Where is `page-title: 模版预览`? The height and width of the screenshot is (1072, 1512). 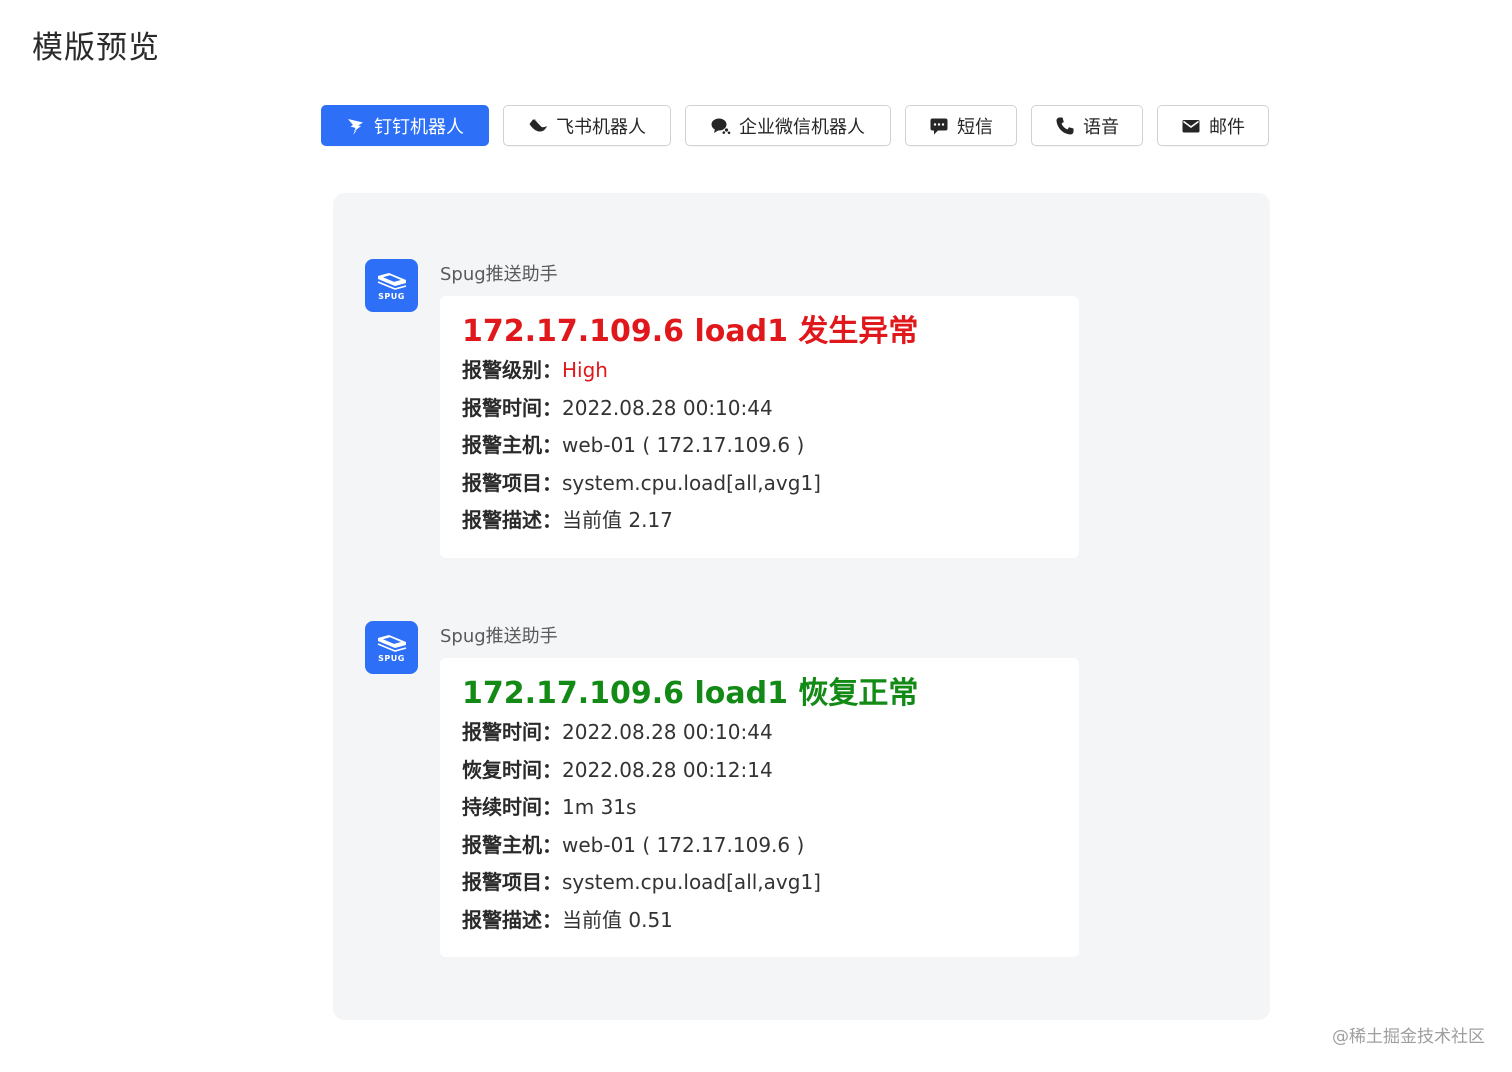 page-title: 模版预览 is located at coordinates (96, 48).